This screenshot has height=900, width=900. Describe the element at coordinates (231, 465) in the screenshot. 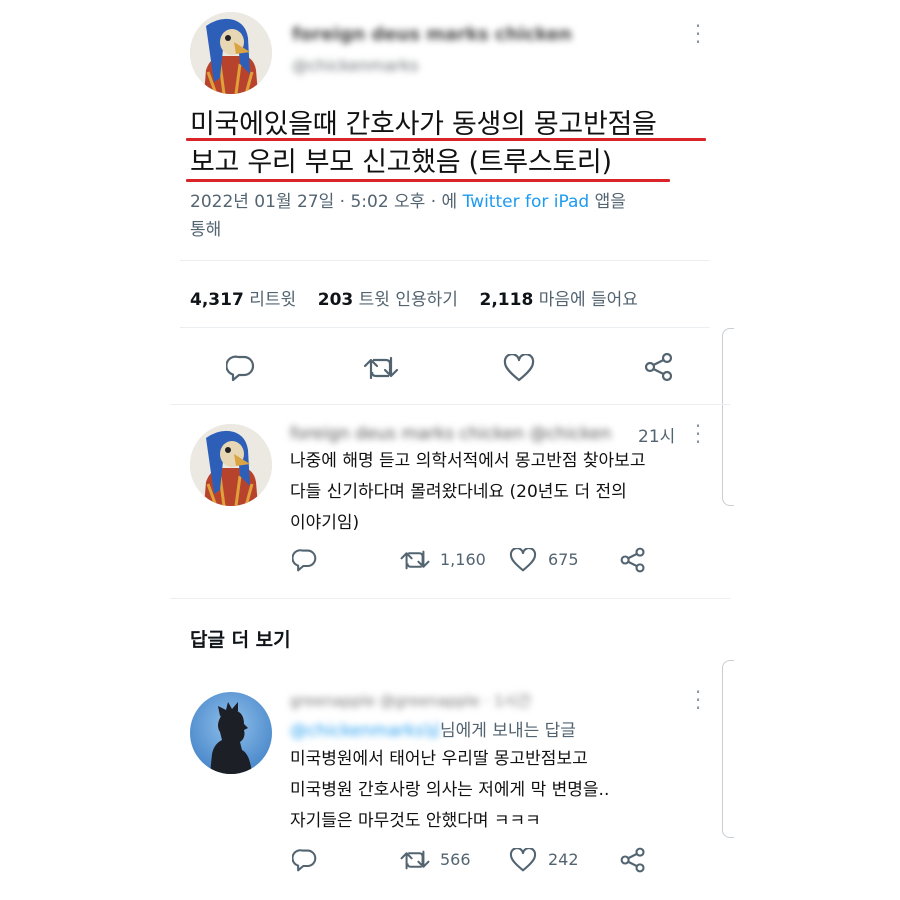

I see `reply1-author-avatar` at that location.